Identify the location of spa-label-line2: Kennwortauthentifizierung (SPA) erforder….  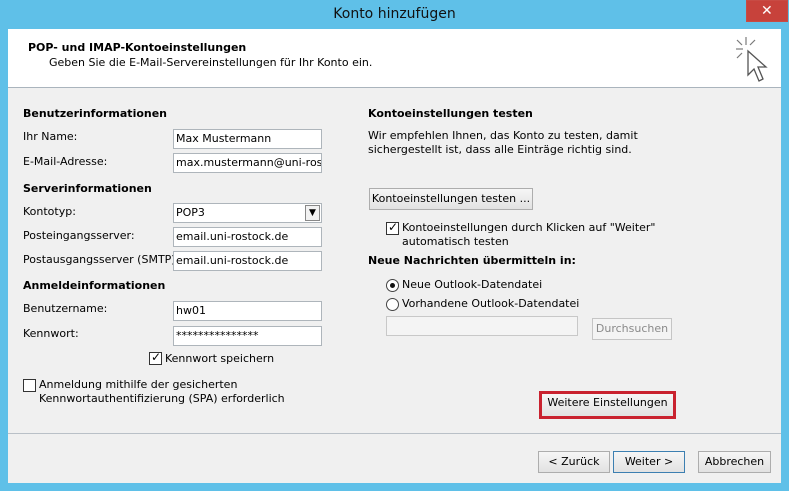
(162, 398).